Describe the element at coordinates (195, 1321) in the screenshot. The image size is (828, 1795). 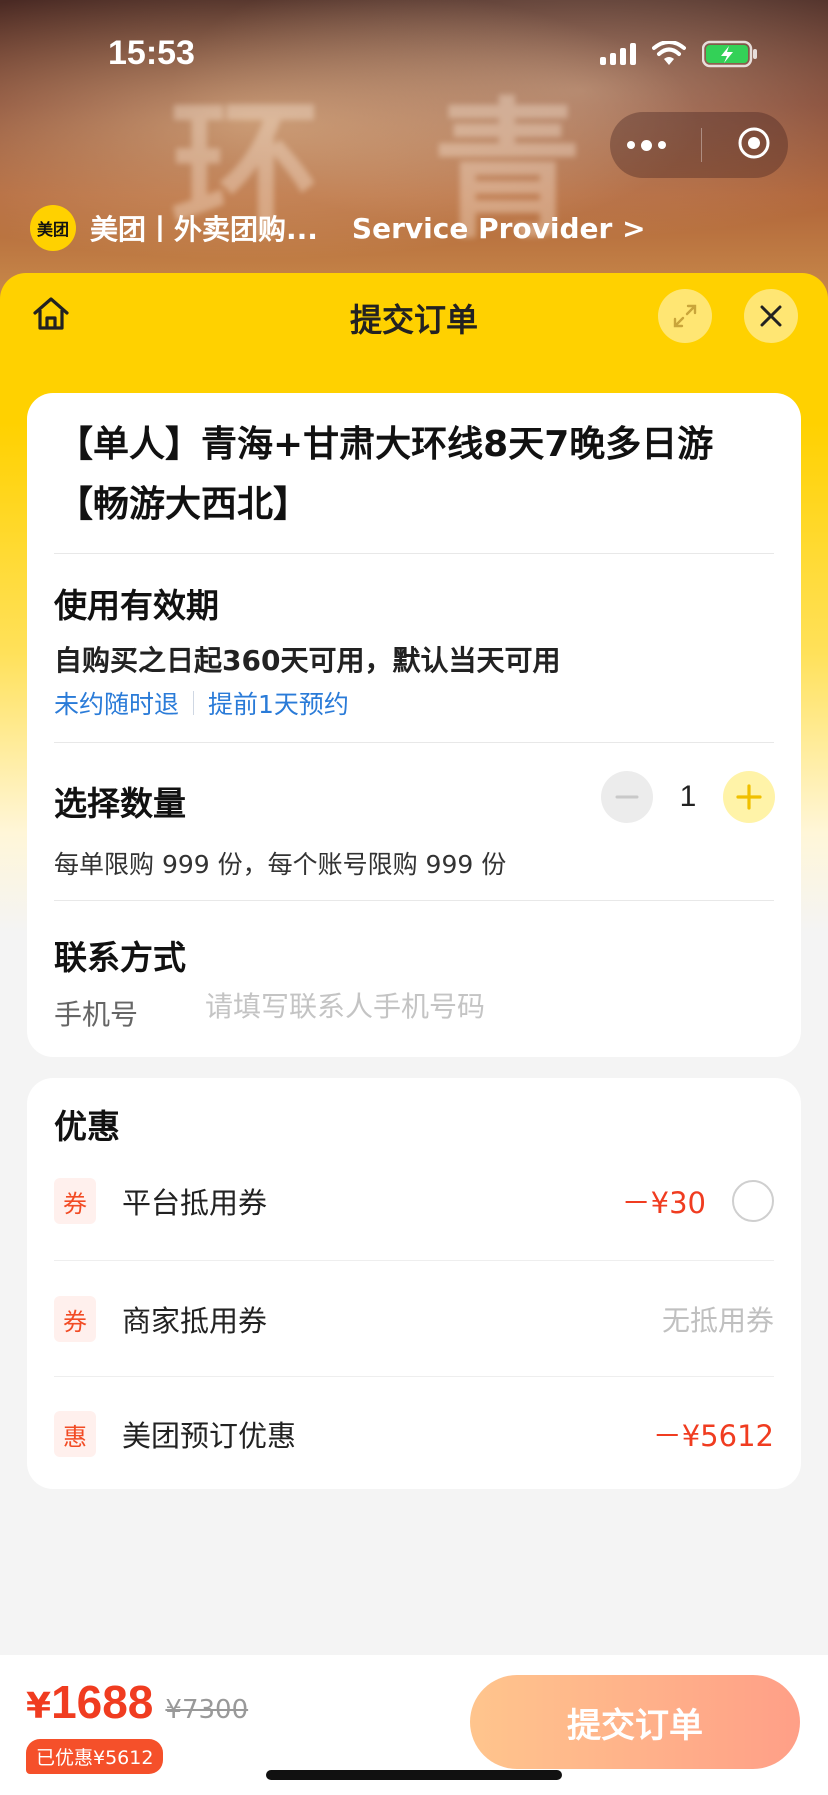
I see `discount-name: 商家抵用券` at that location.